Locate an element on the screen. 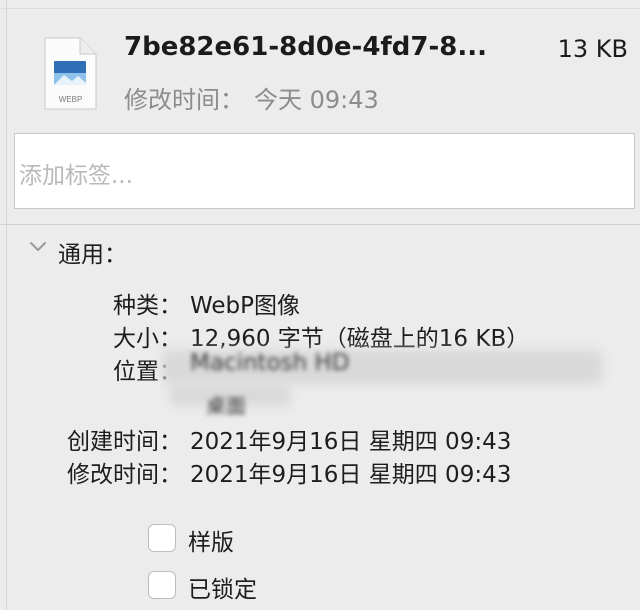 The image size is (640, 610). kind-label: 种类： is located at coordinates (147, 306).